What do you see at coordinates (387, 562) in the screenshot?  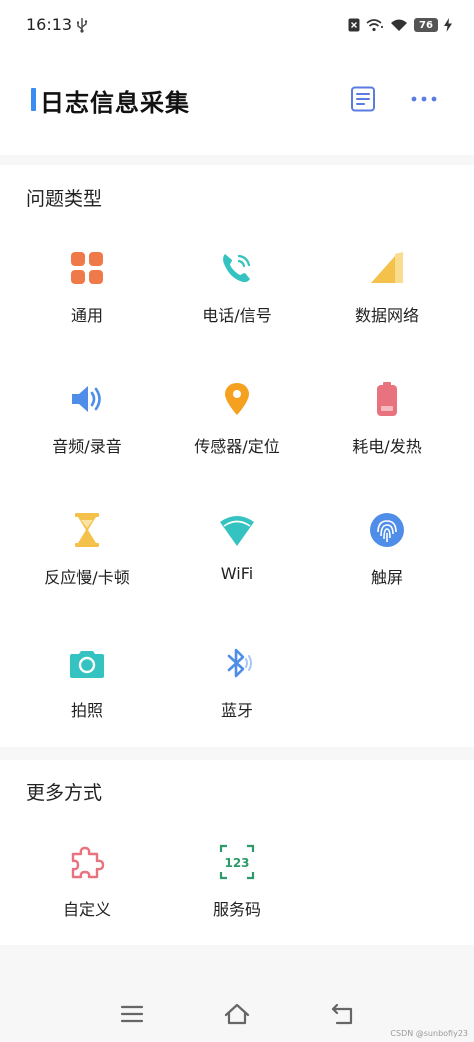 I see `item-touchscreen: 触屏` at bounding box center [387, 562].